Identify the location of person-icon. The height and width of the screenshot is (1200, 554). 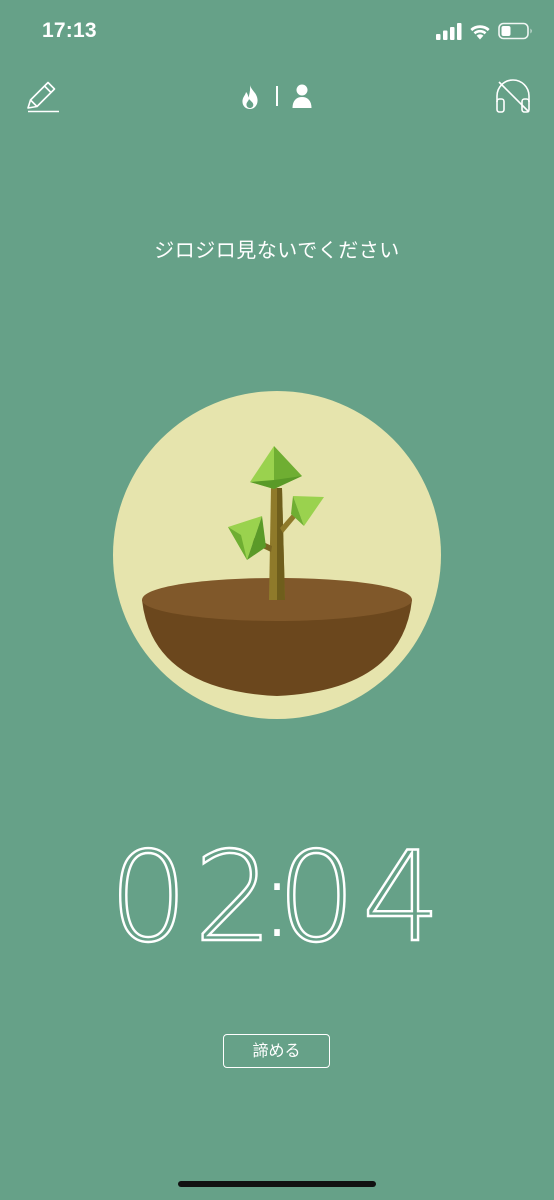
(302, 96).